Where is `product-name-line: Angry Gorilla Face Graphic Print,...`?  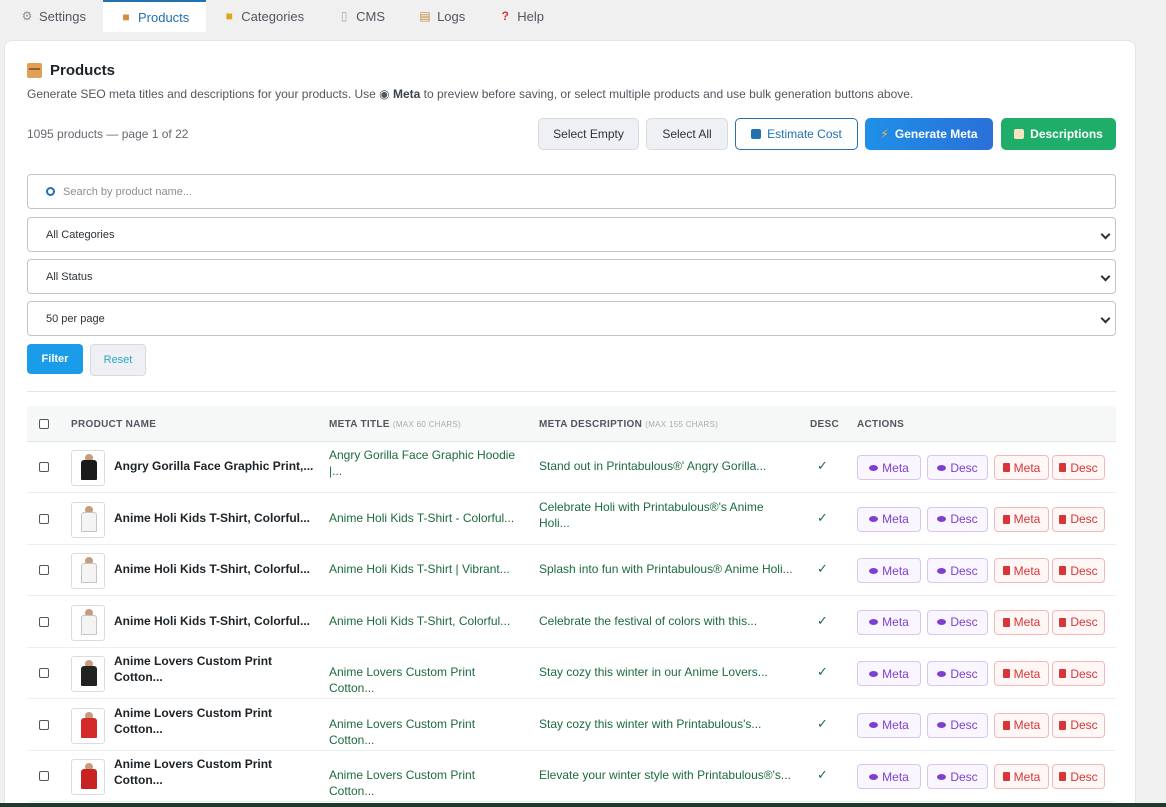
product-name-line: Angry Gorilla Face Graphic Print,... is located at coordinates (214, 466).